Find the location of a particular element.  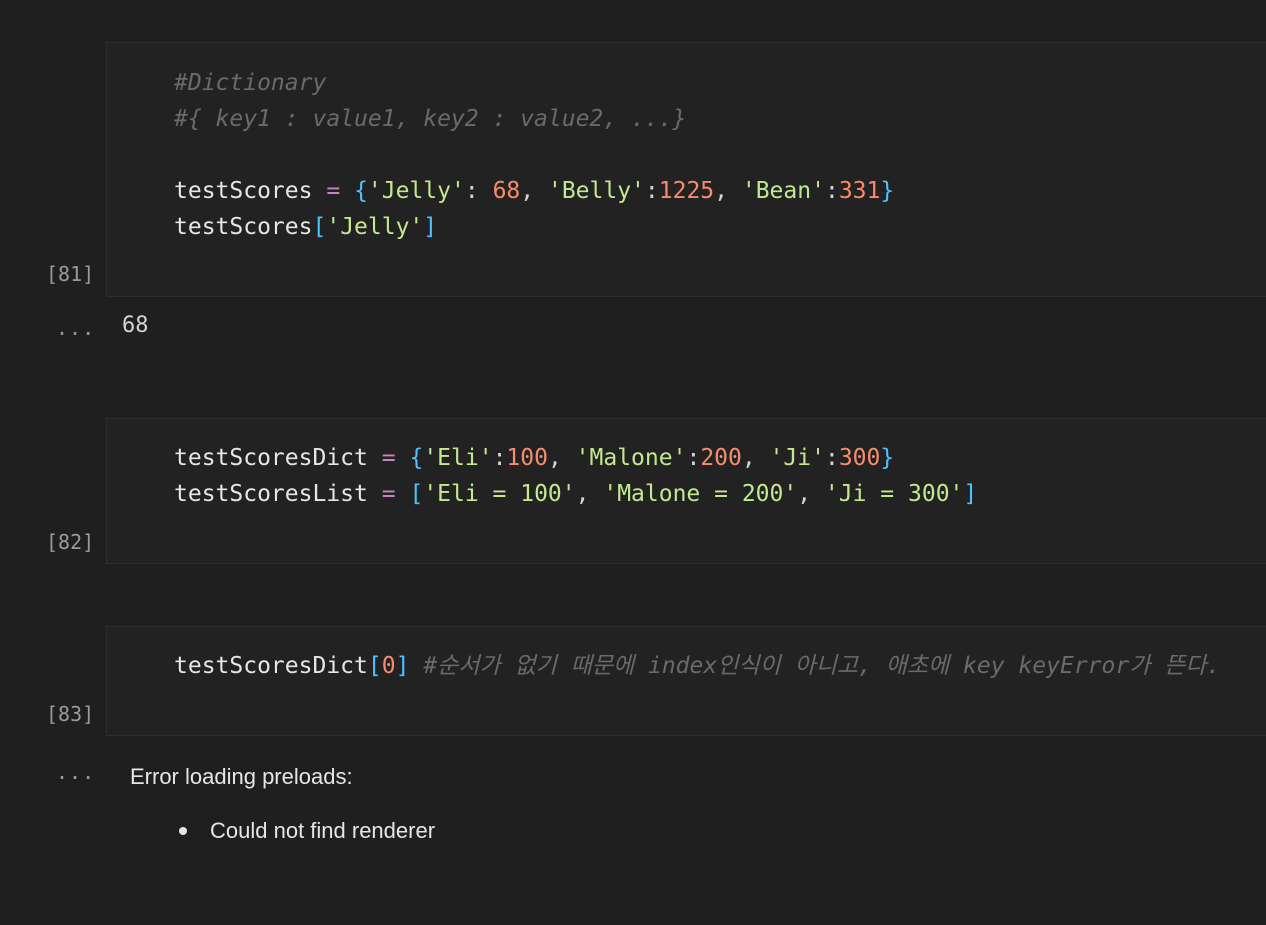

code-token: 'Malone' is located at coordinates (631, 458).